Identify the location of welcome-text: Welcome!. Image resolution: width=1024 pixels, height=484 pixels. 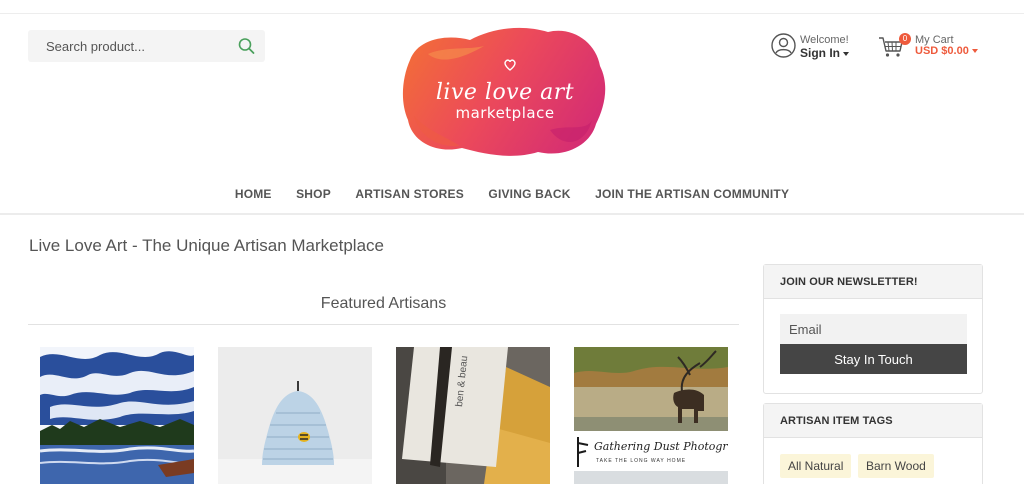
(824, 40).